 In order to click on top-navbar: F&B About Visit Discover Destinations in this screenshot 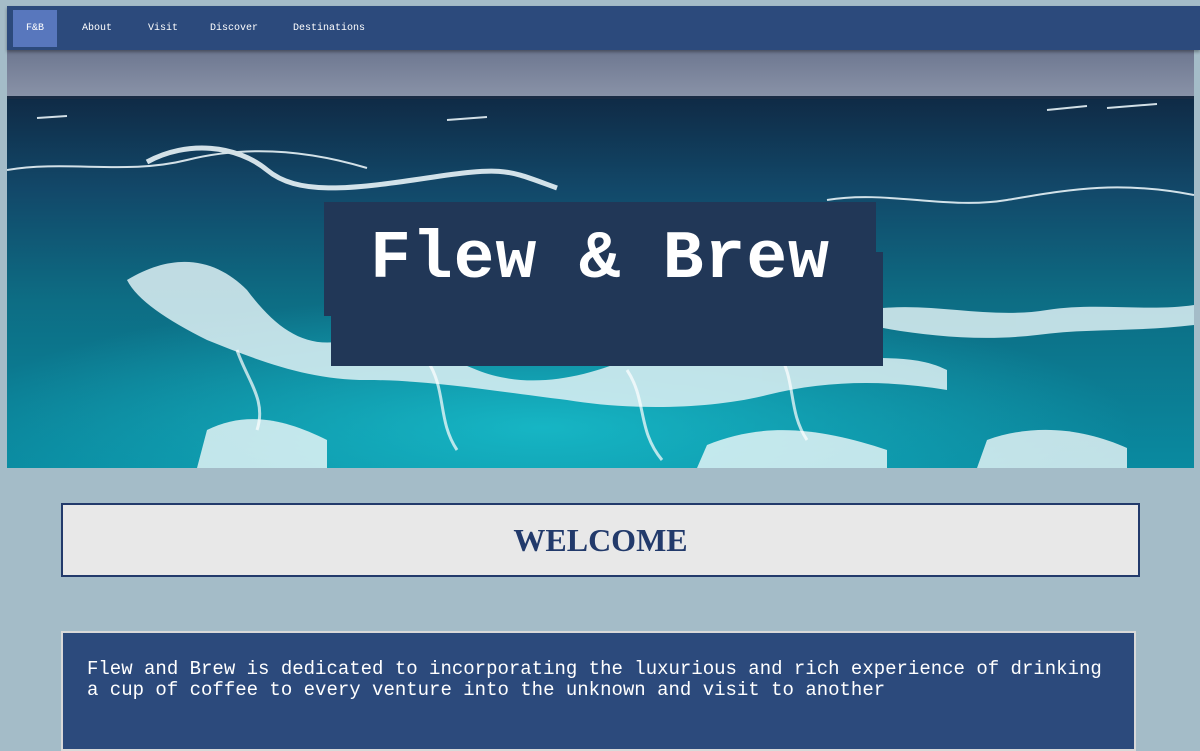, I will do `click(603, 28)`.